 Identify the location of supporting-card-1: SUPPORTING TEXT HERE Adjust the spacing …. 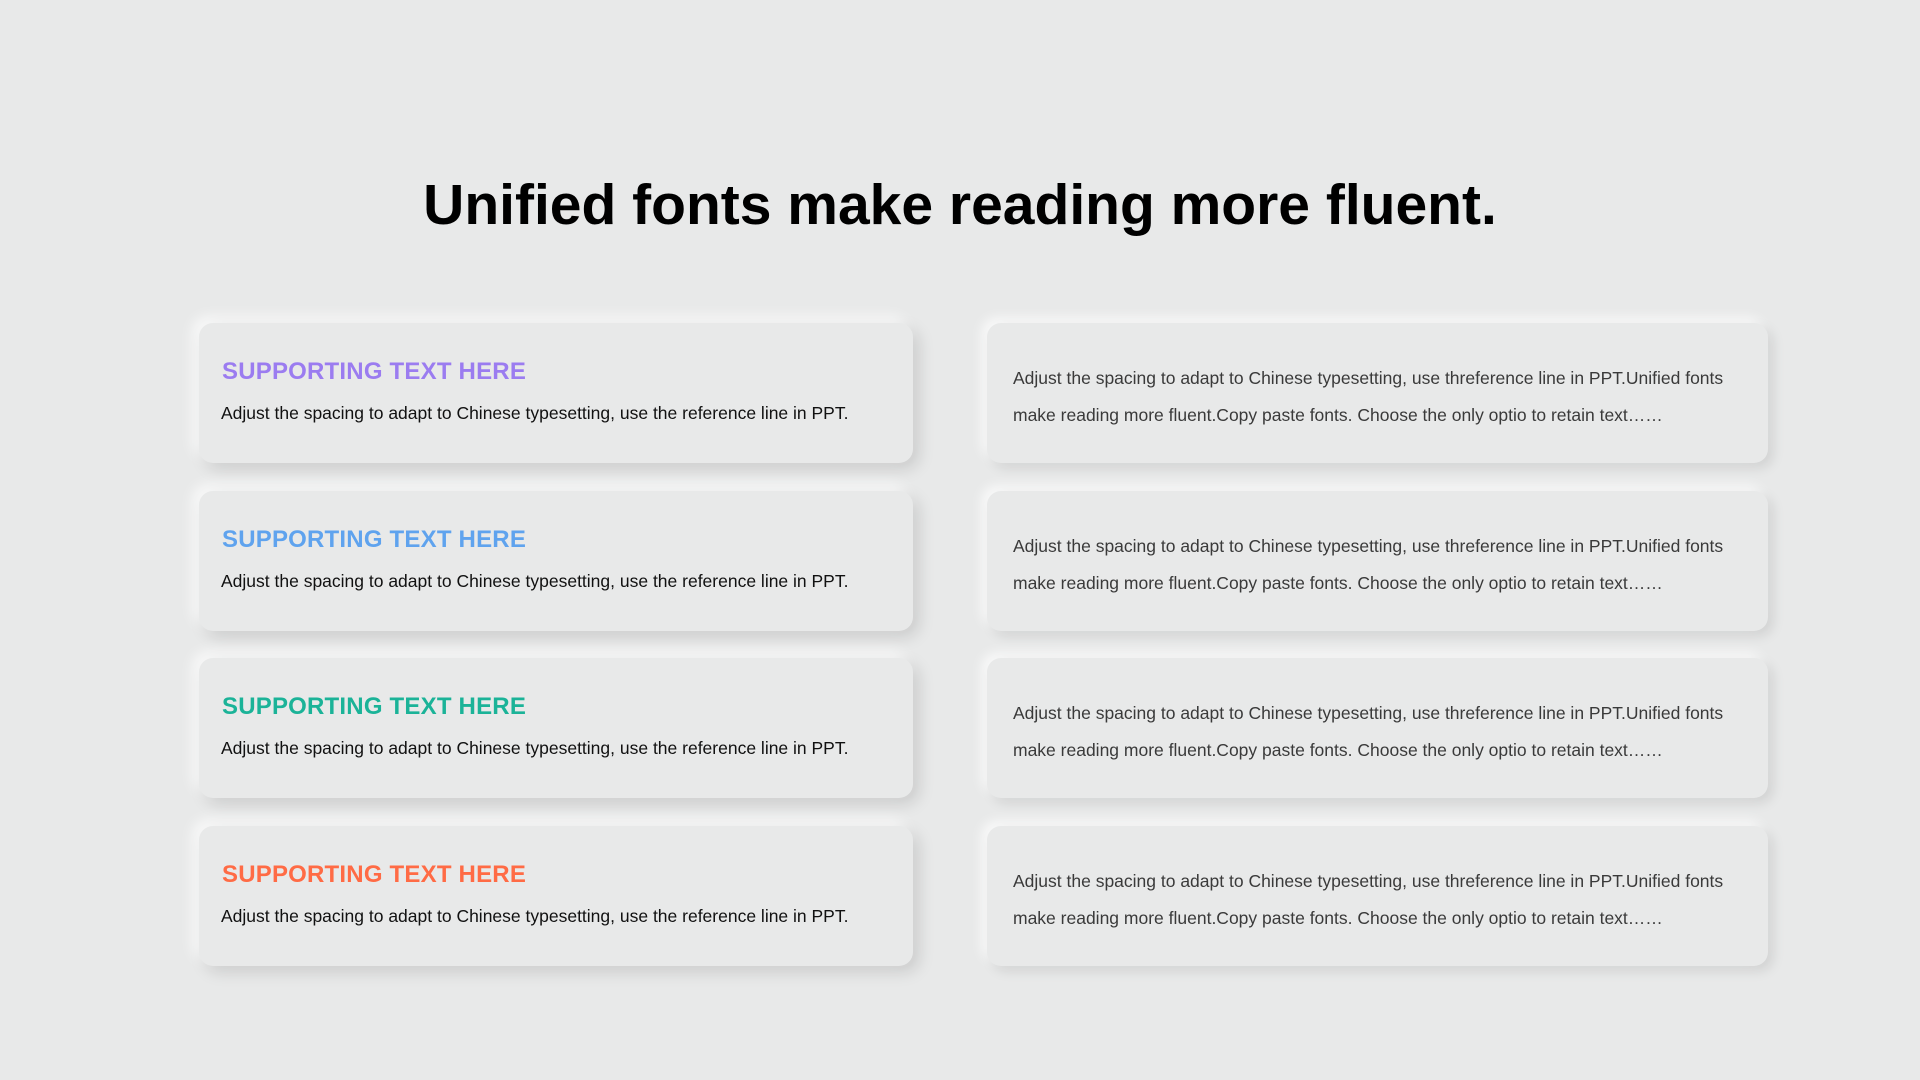
(556, 393).